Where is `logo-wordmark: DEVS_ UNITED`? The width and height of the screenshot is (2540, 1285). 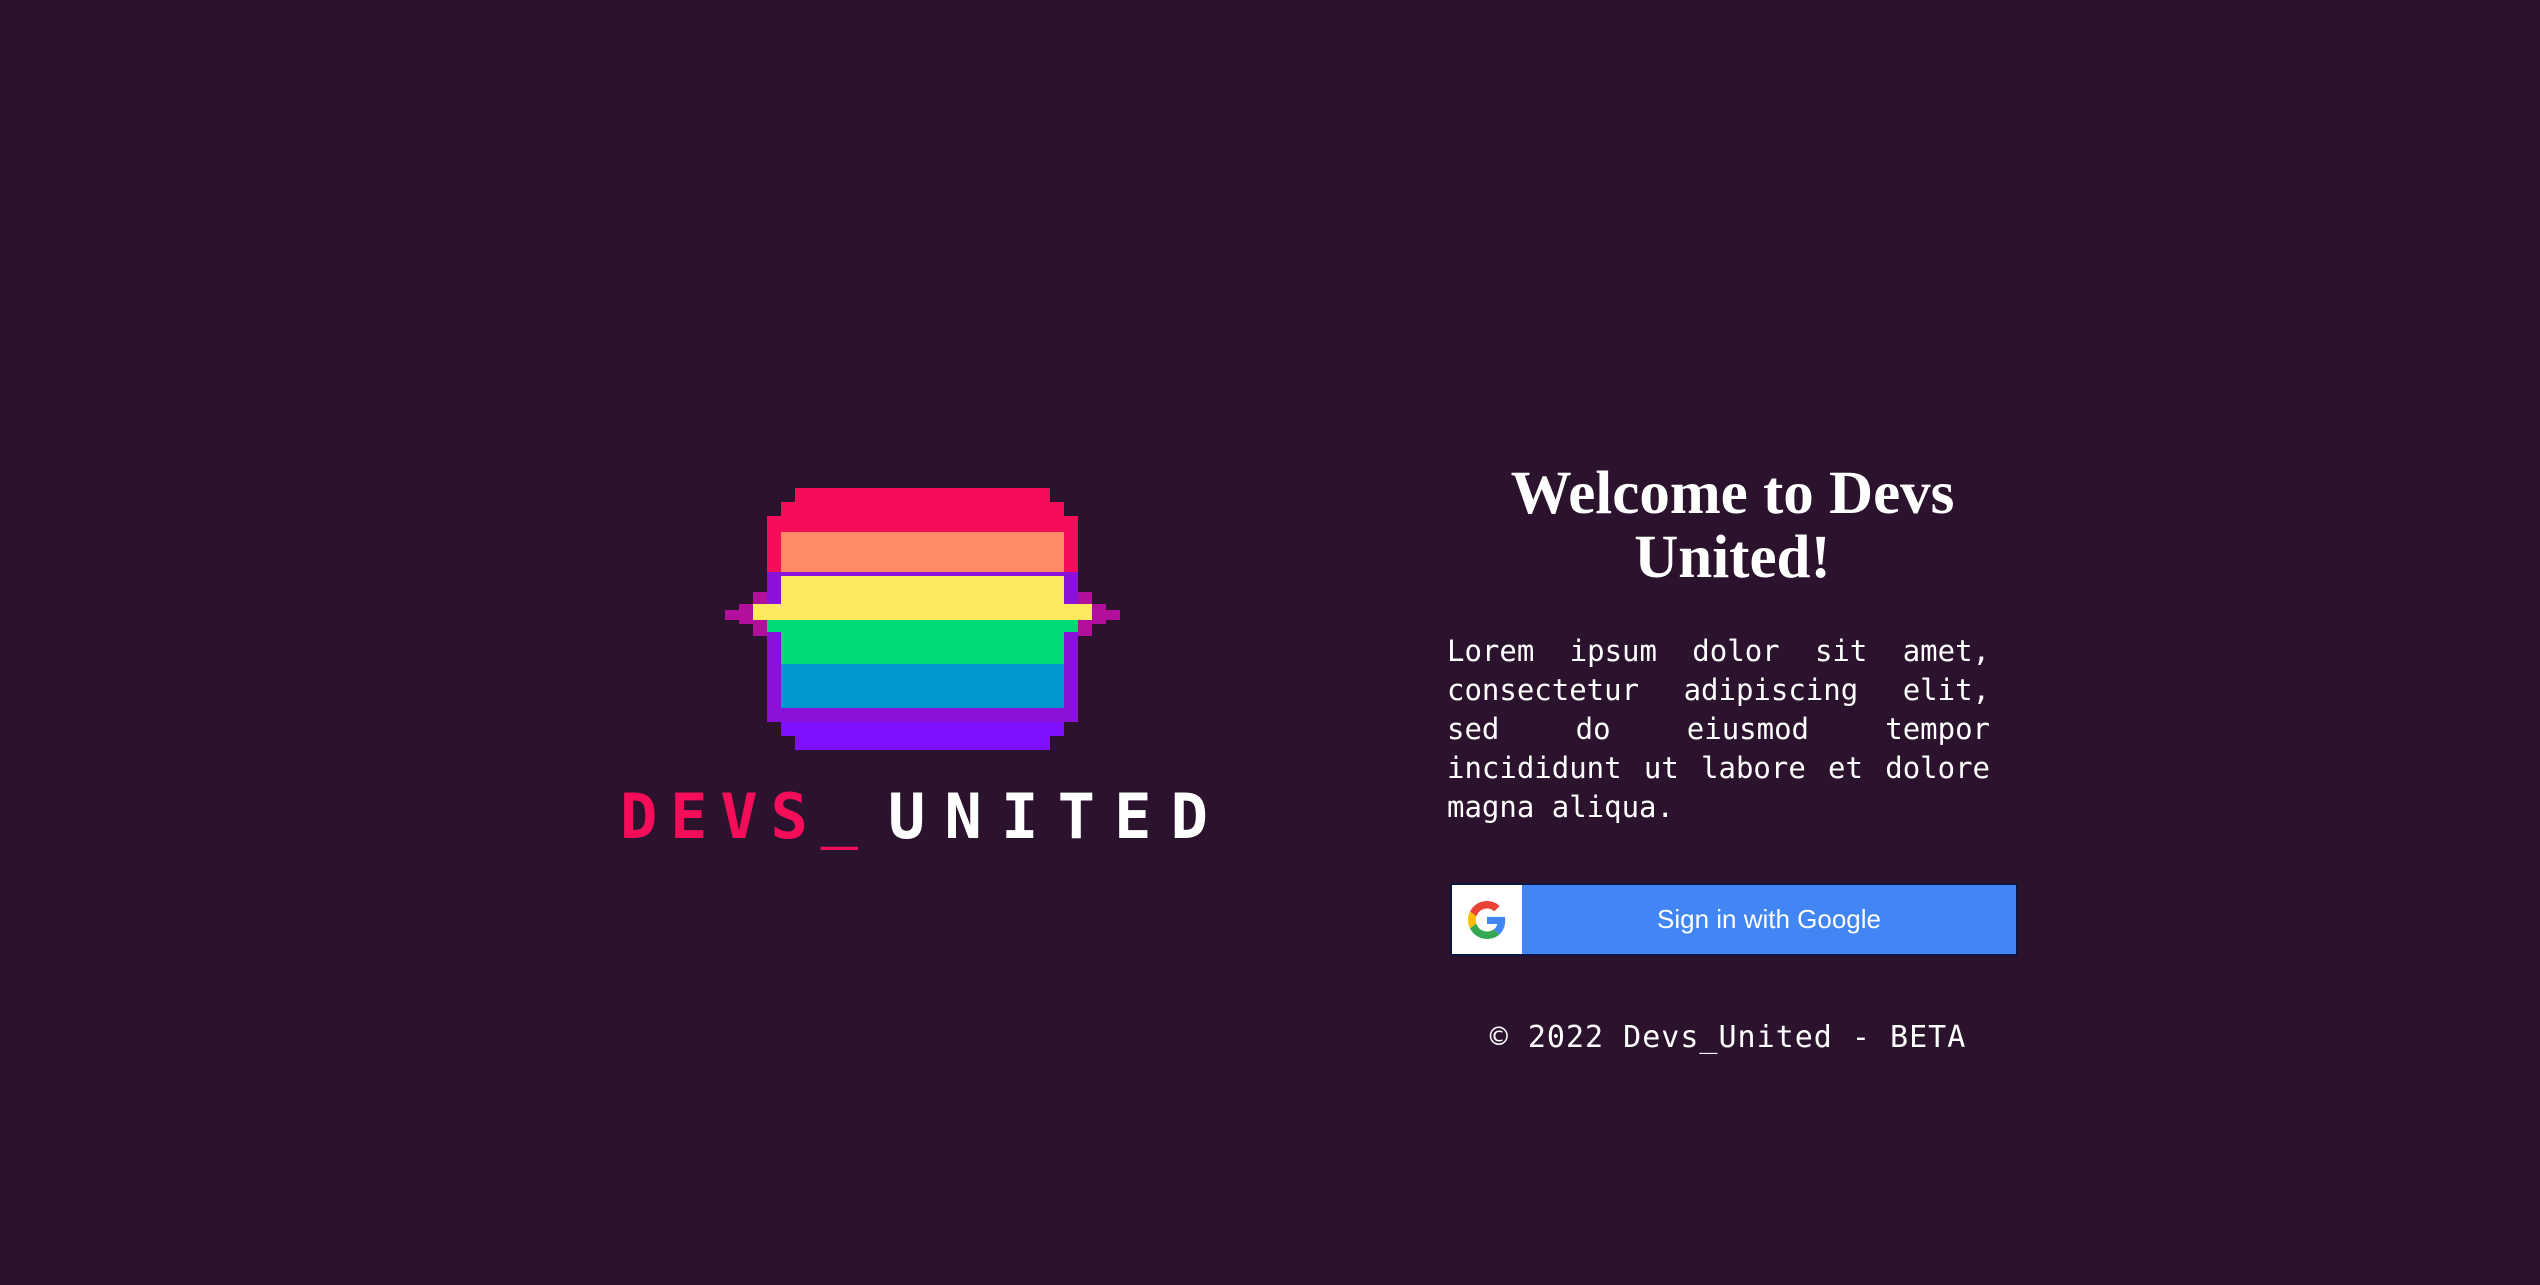
logo-wordmark: DEVS_ UNITED is located at coordinates (919, 815).